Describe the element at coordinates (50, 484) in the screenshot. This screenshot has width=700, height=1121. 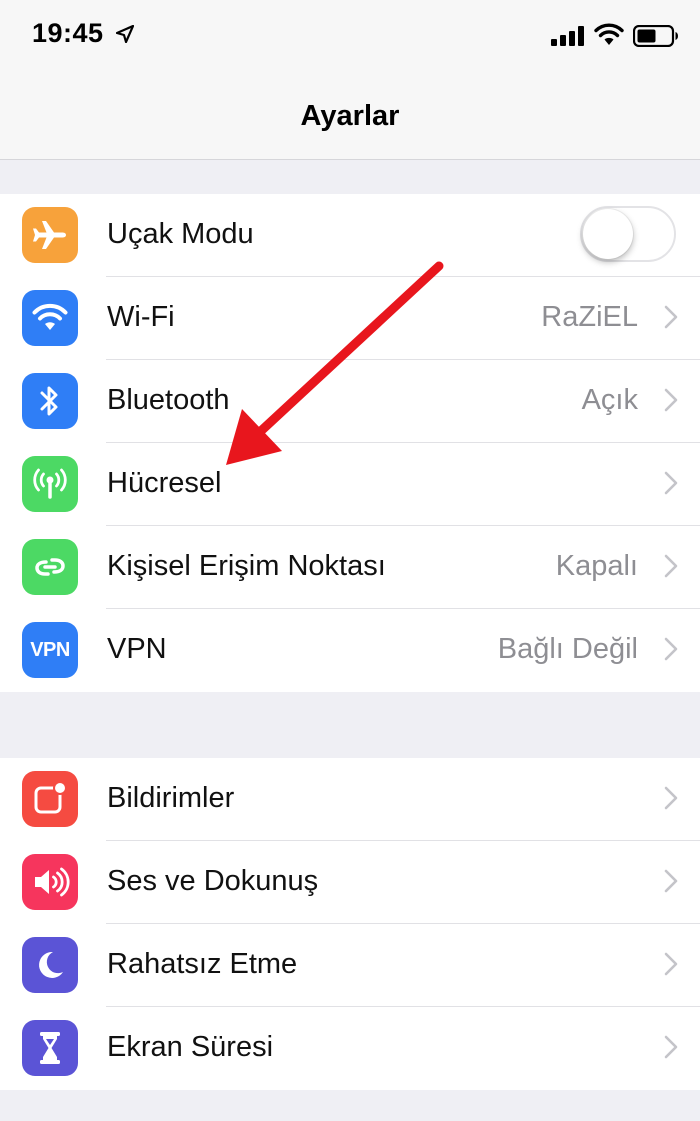
I see `antenna-icon` at that location.